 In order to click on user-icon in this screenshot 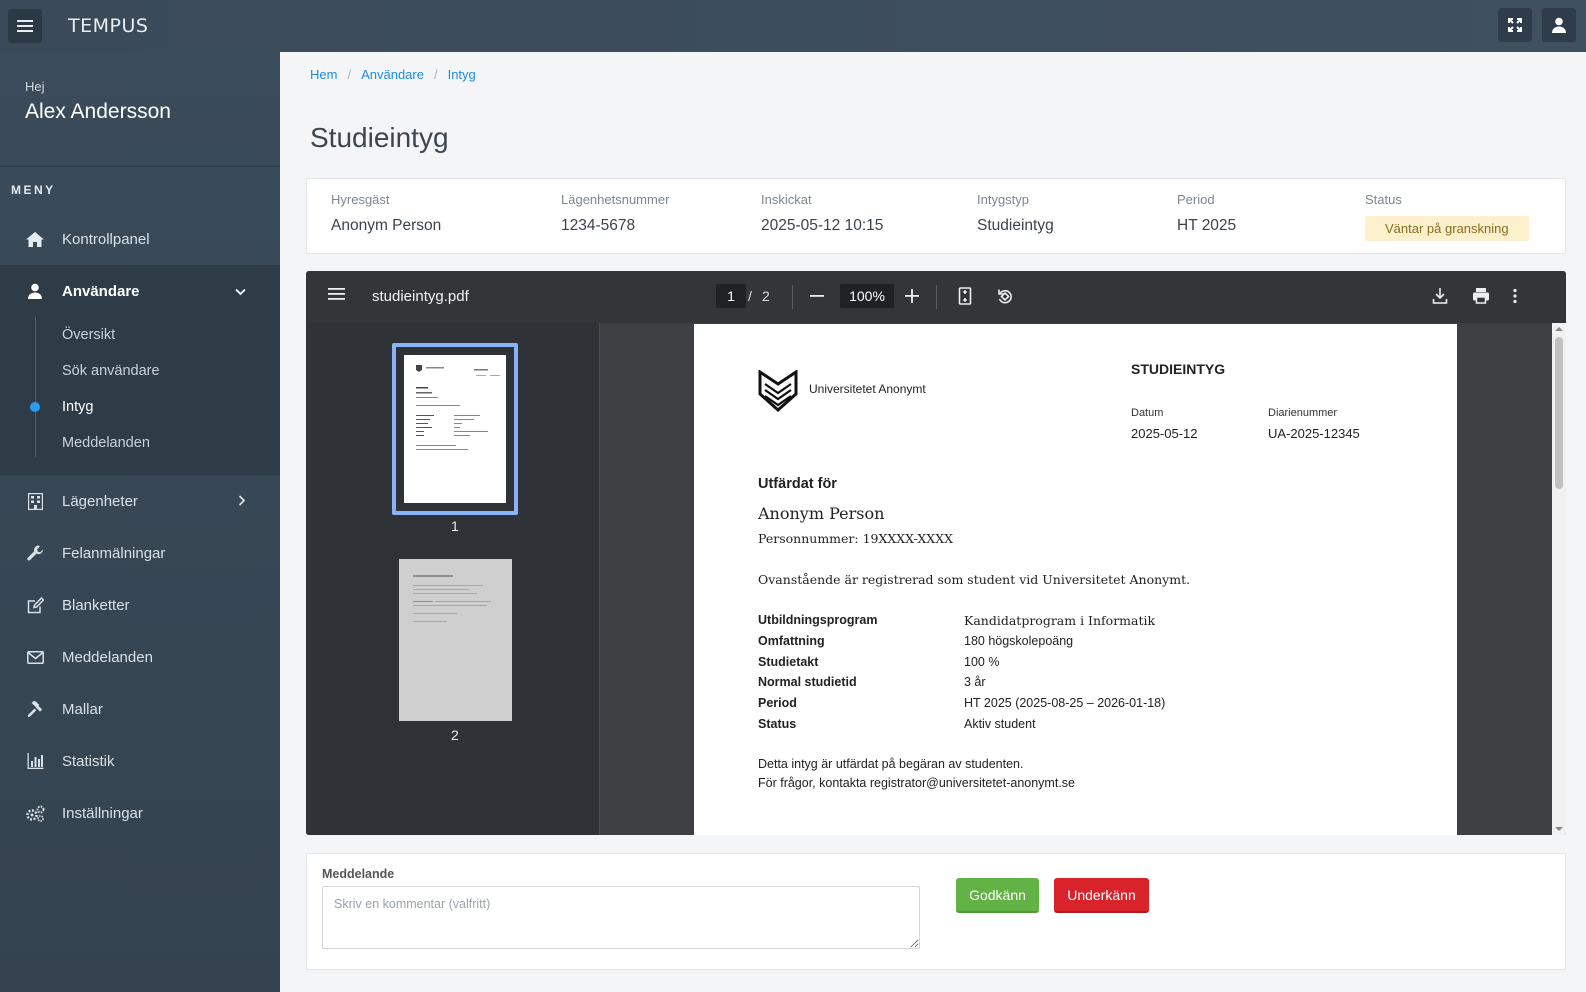, I will do `click(35, 291)`.